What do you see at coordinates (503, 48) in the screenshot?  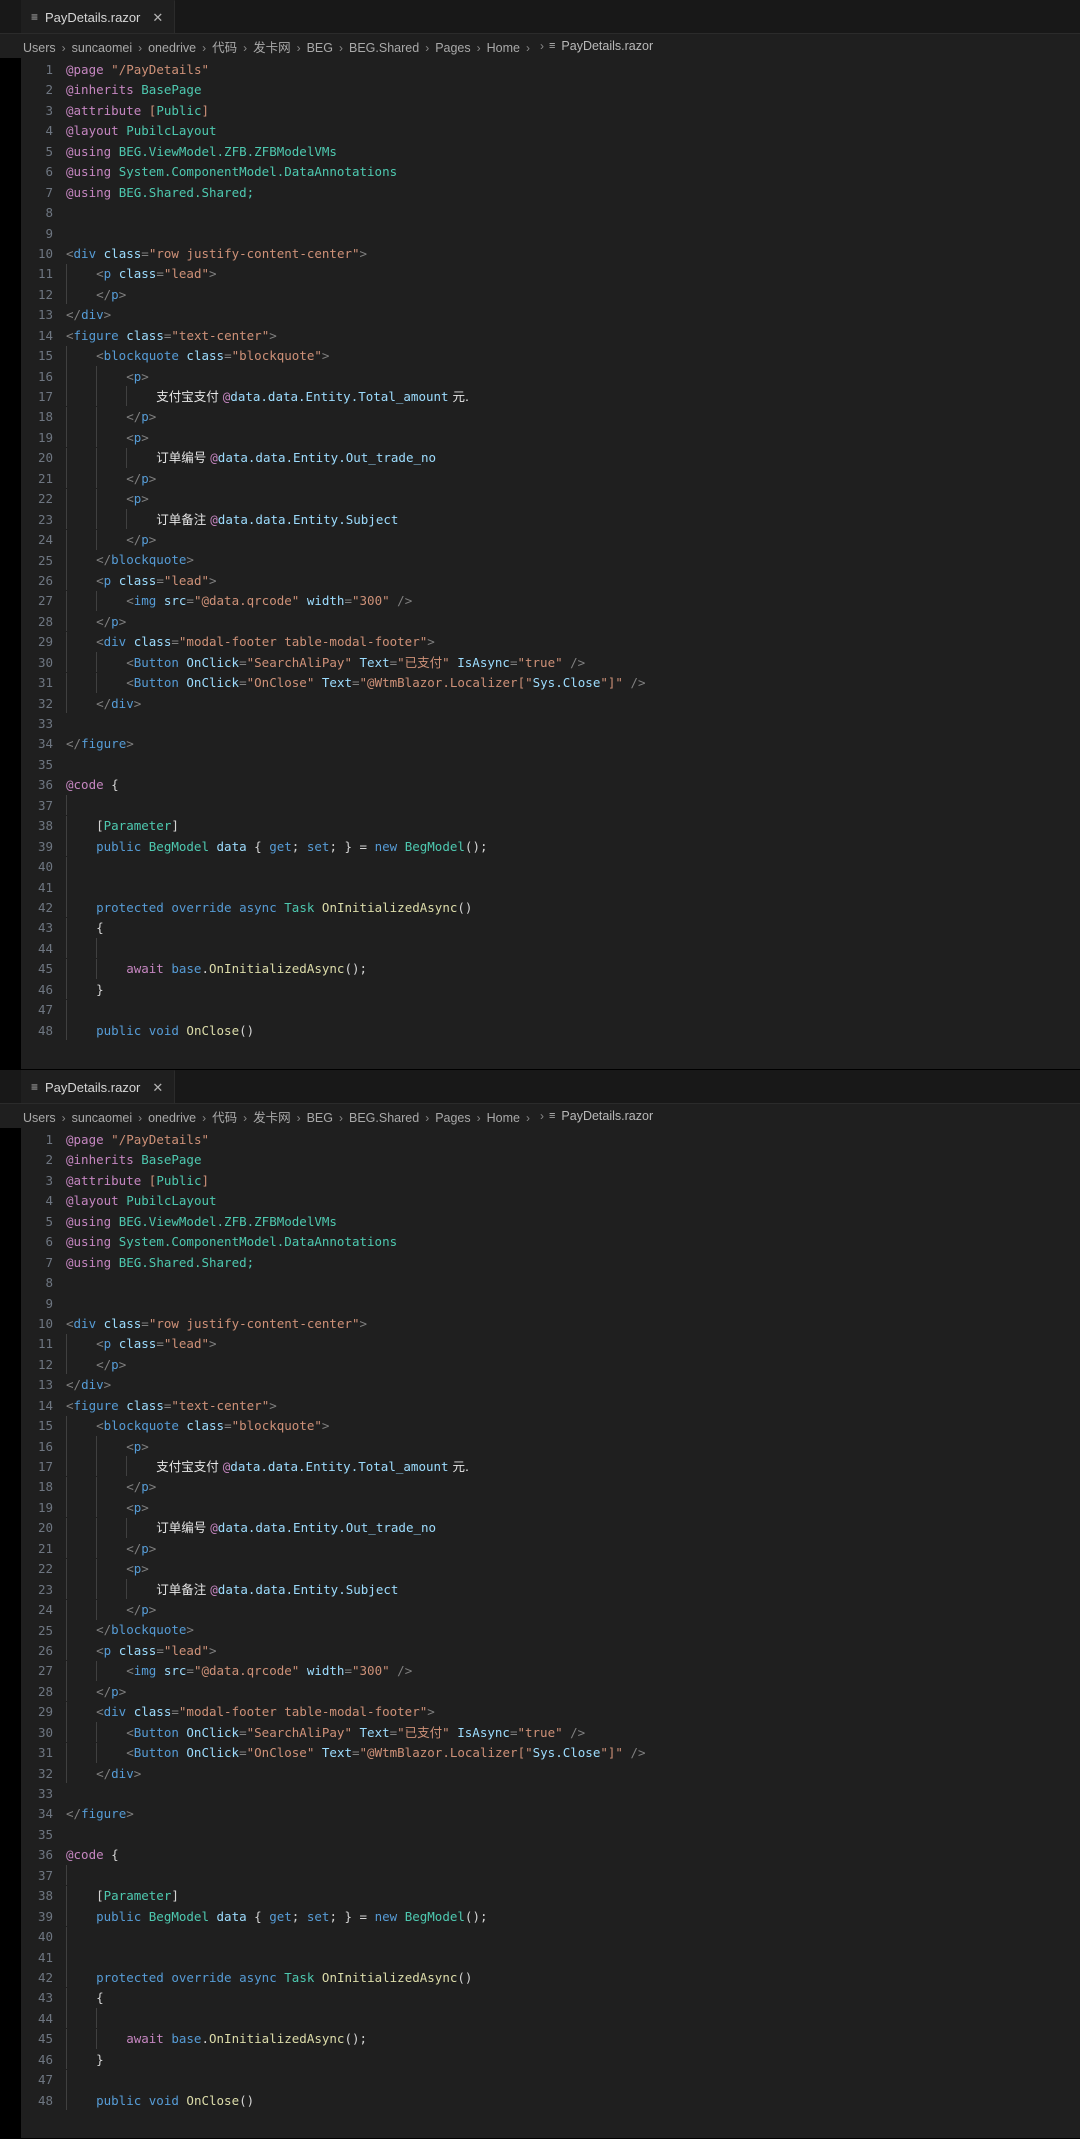 I see `breadcrumb-item: Home` at bounding box center [503, 48].